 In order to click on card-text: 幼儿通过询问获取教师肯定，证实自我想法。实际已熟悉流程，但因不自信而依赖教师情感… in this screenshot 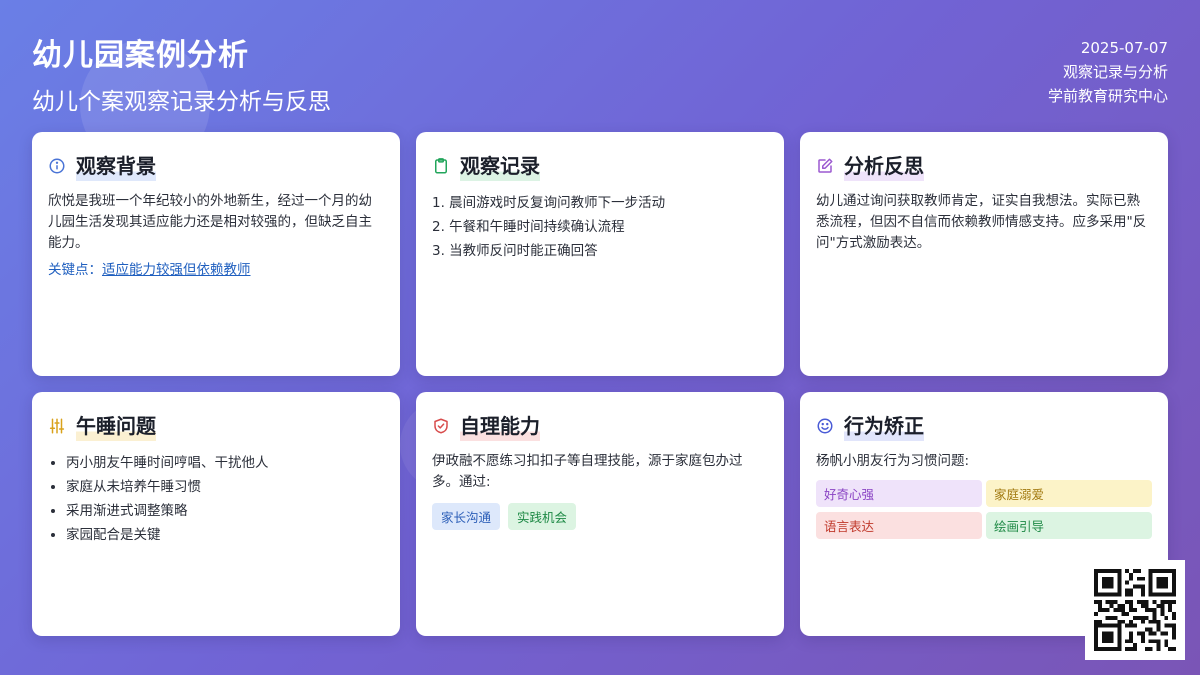, I will do `click(981, 222)`.